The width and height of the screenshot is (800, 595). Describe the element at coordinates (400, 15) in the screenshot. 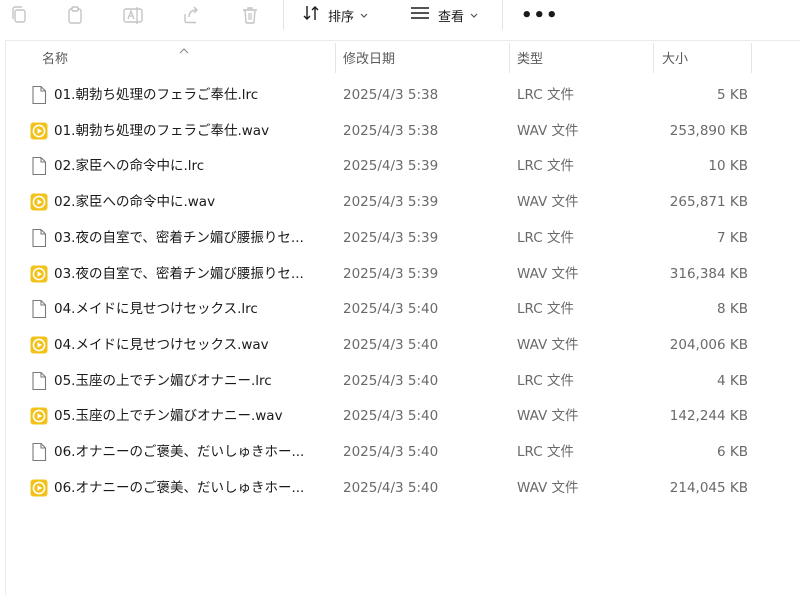

I see `command-bar: 排序 查看 •••` at that location.